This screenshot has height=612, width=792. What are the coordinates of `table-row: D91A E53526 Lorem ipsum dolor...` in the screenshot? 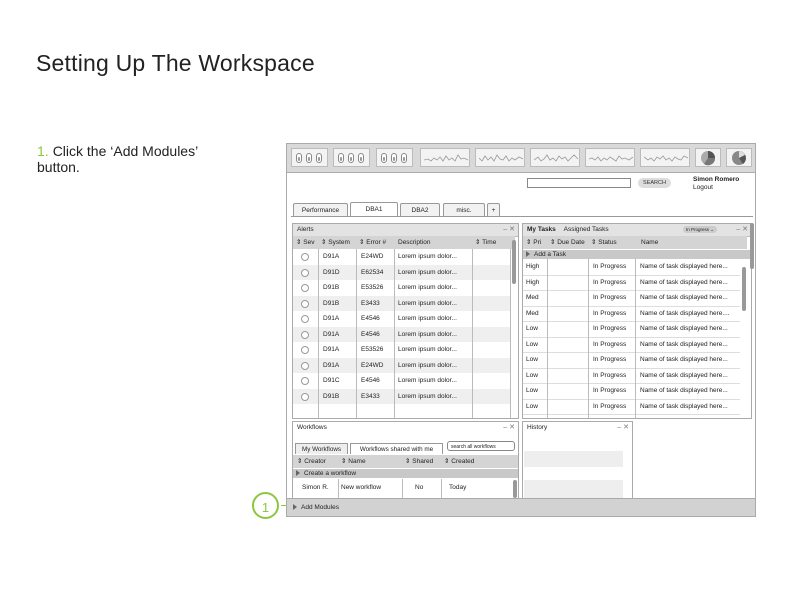 It's located at (401, 350).